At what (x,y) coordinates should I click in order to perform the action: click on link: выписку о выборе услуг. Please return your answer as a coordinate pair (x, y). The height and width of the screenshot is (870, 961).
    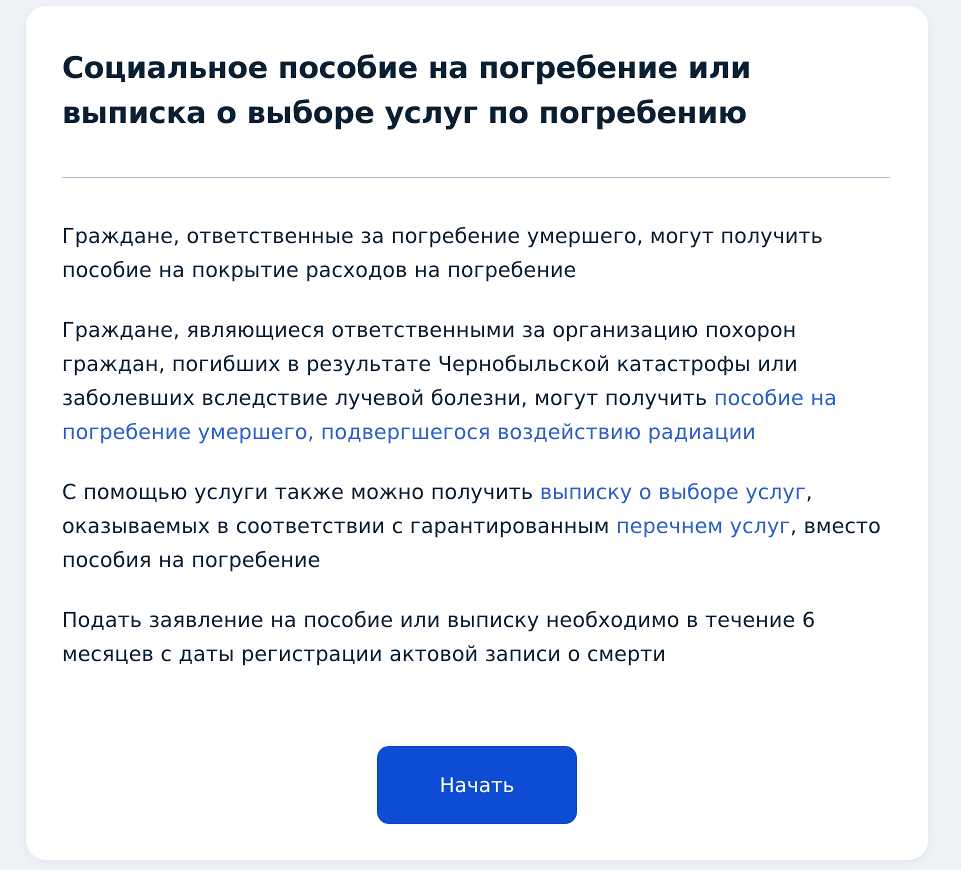
    Looking at the image, I should click on (673, 492).